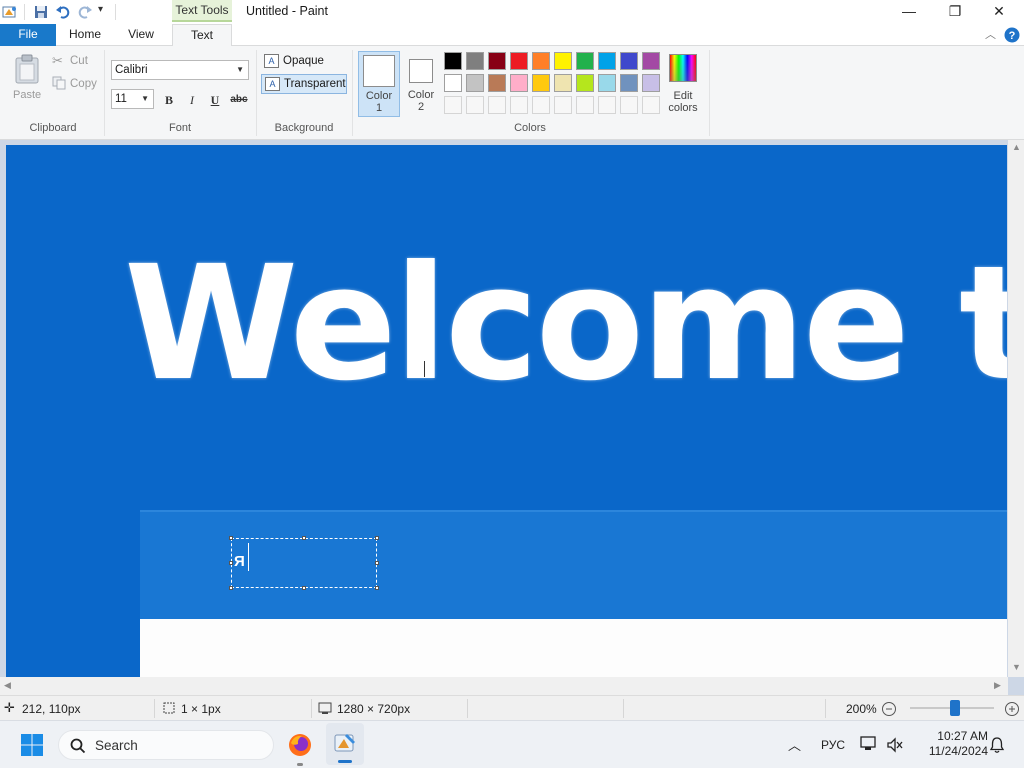 This screenshot has width=1024, height=768. What do you see at coordinates (202, 35) in the screenshot?
I see `tab-text: Text` at bounding box center [202, 35].